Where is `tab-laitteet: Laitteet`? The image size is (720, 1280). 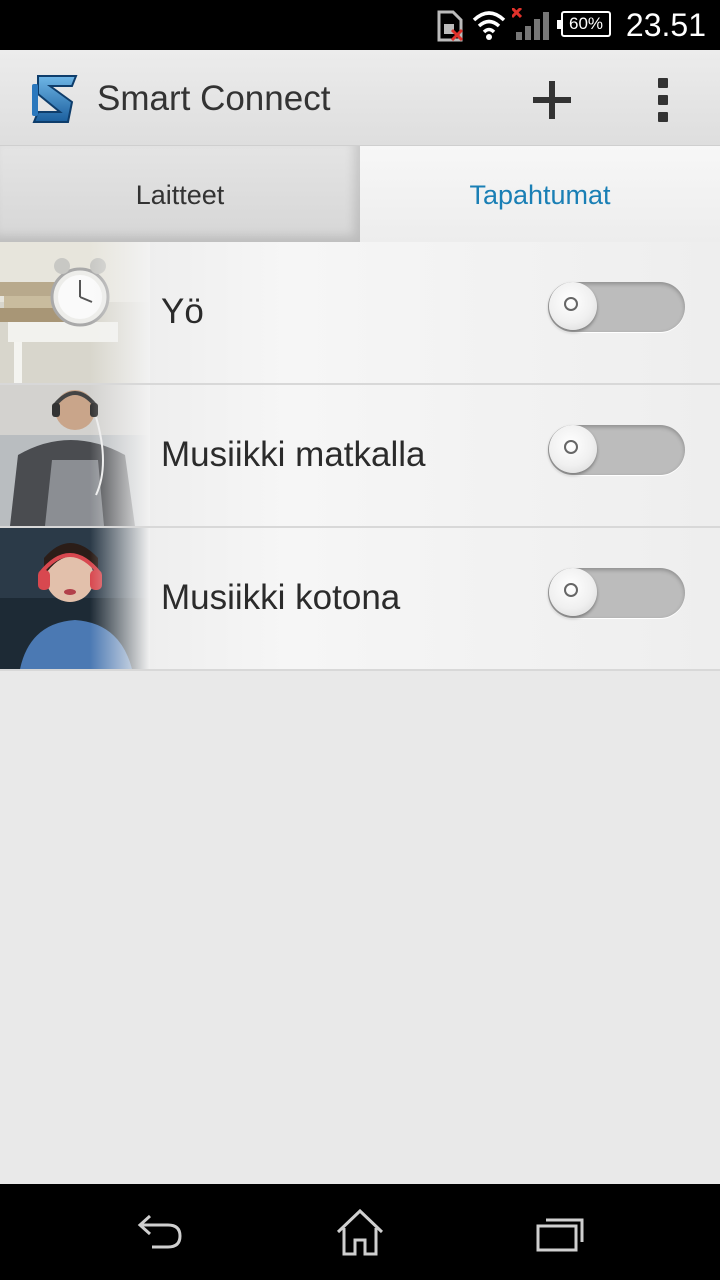 tab-laitteet: Laitteet is located at coordinates (180, 194).